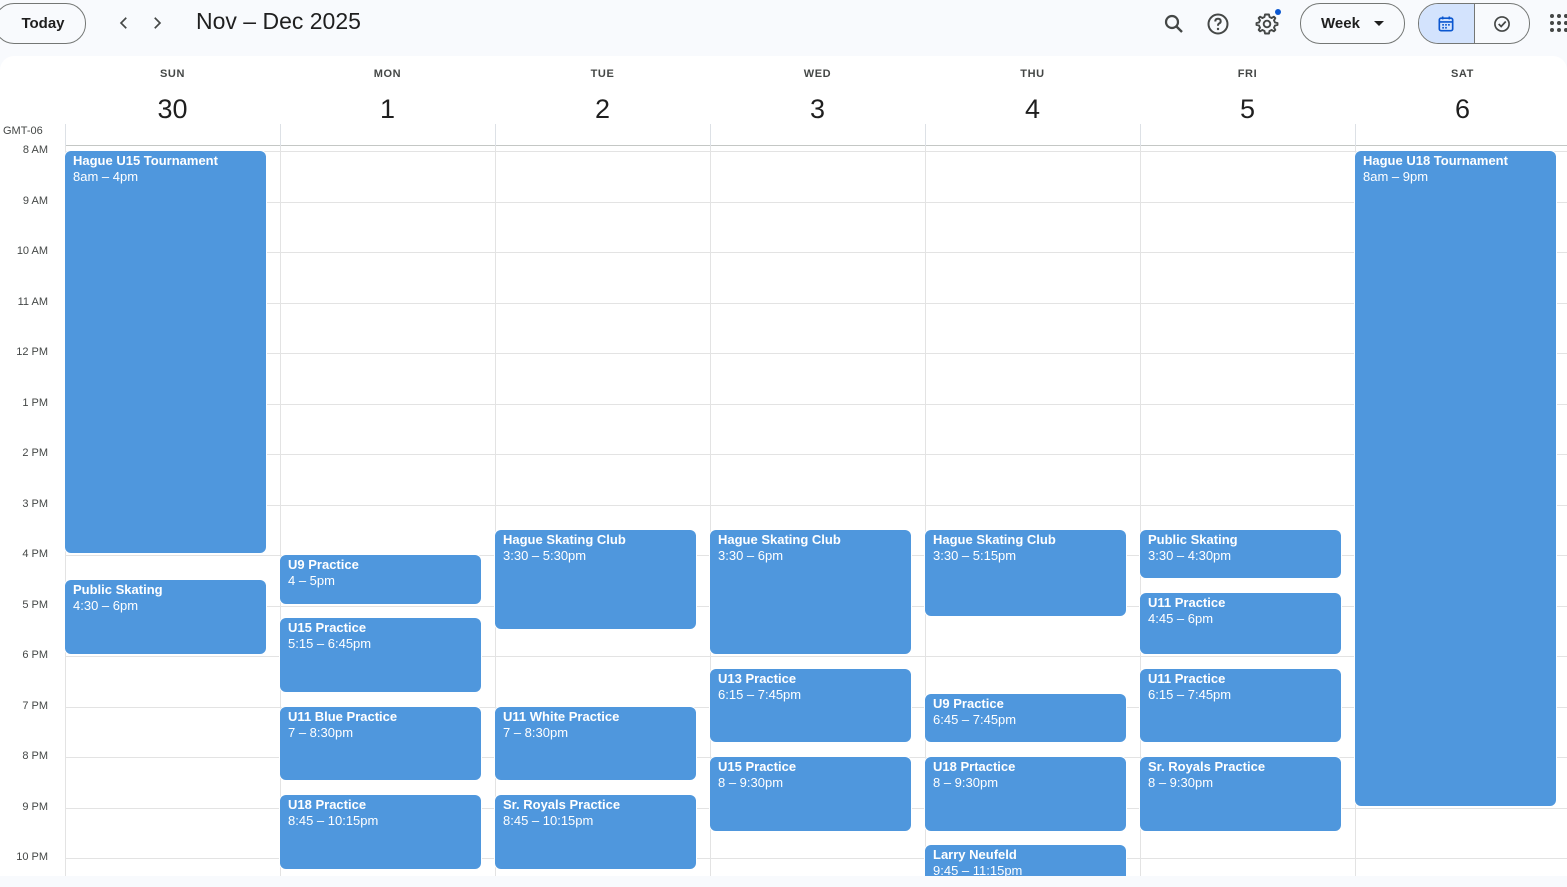 This screenshot has width=1567, height=887. I want to click on day-number: 1, so click(387, 109).